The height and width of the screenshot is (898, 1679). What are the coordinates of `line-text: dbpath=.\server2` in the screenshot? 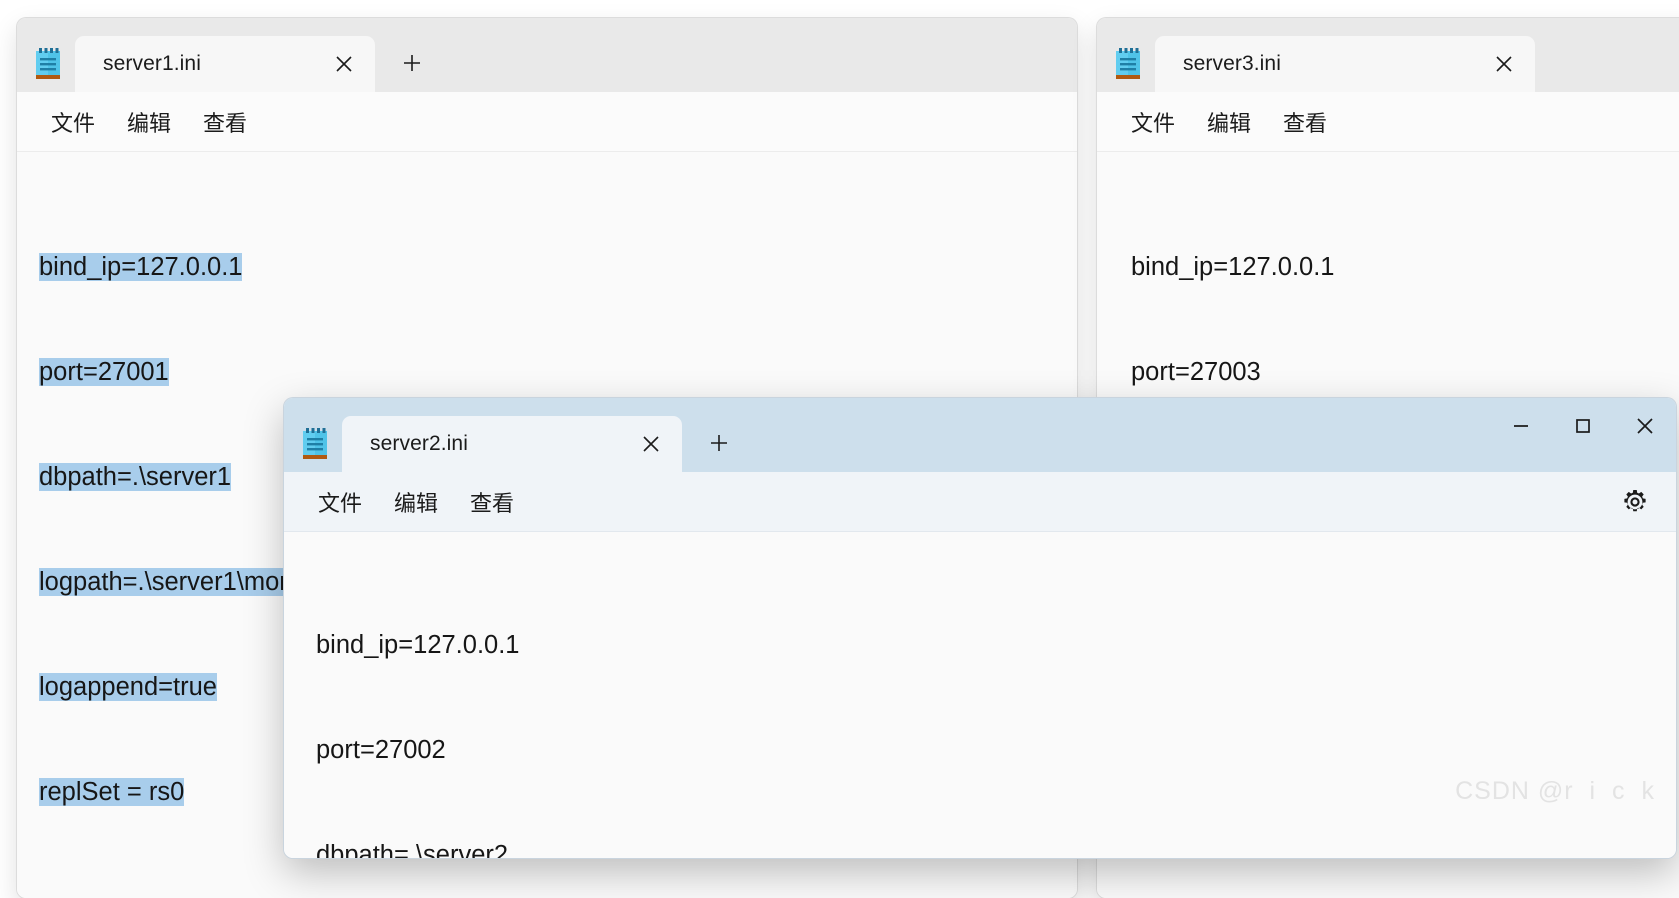 It's located at (412, 849).